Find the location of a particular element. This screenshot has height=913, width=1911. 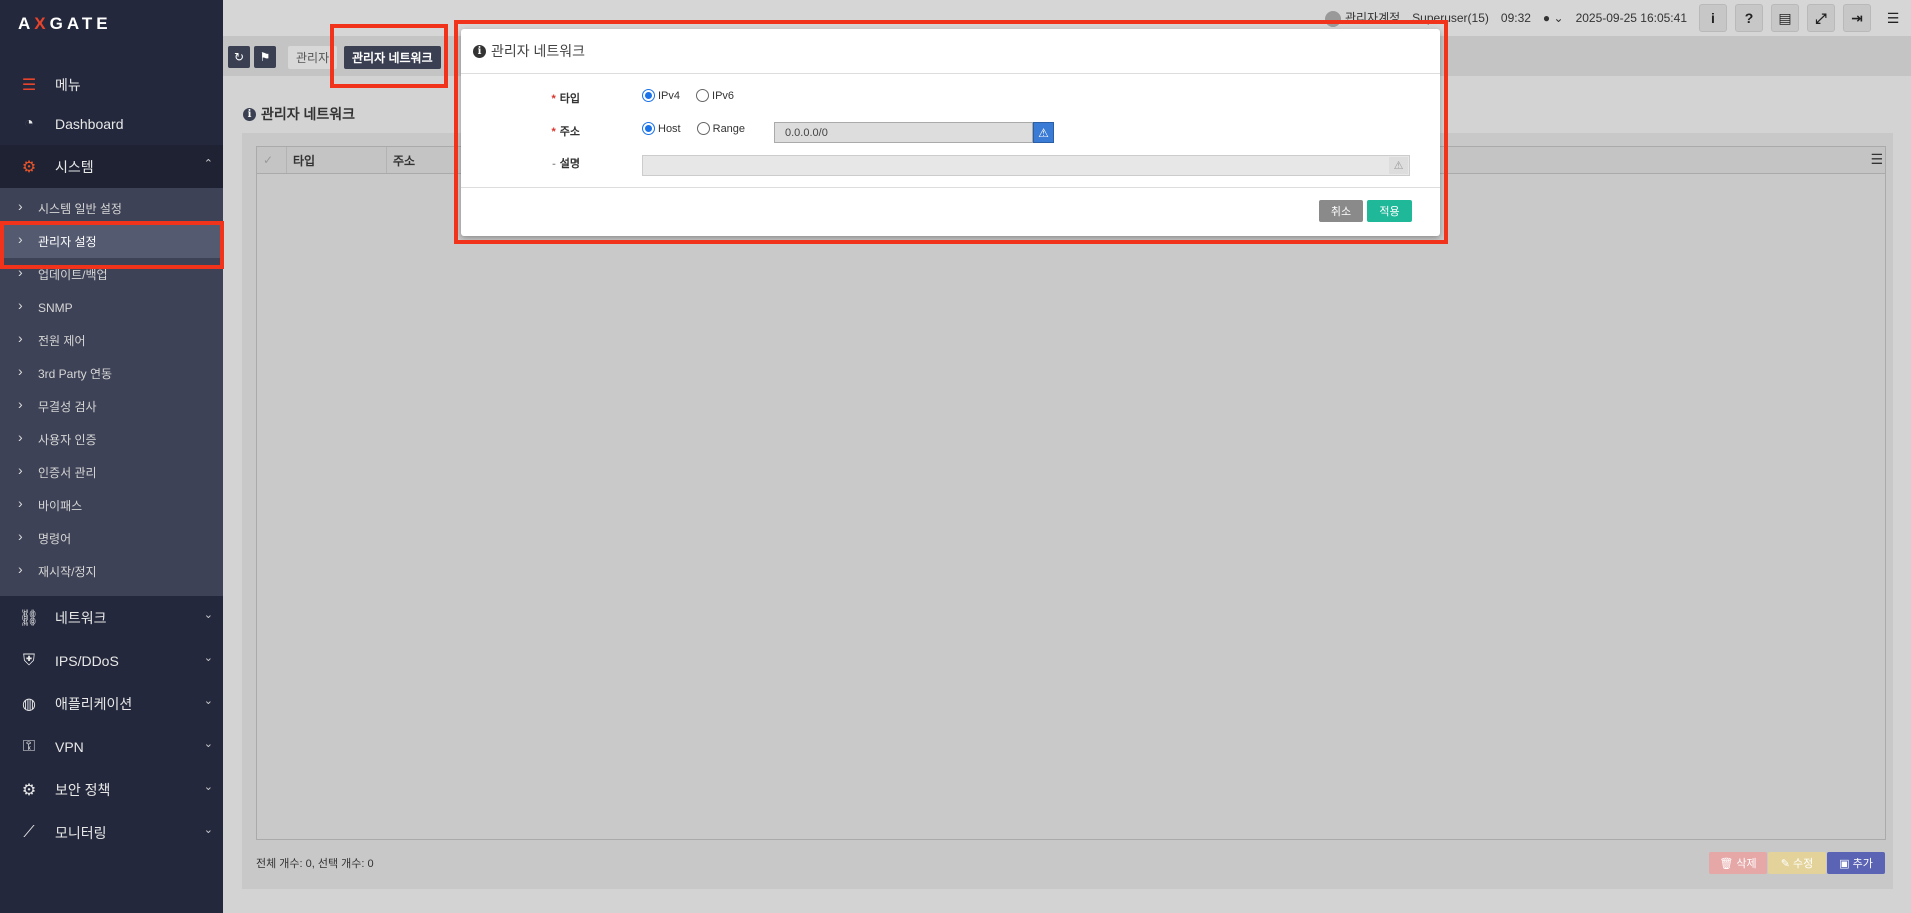

user-icon is located at coordinates (1332, 18).